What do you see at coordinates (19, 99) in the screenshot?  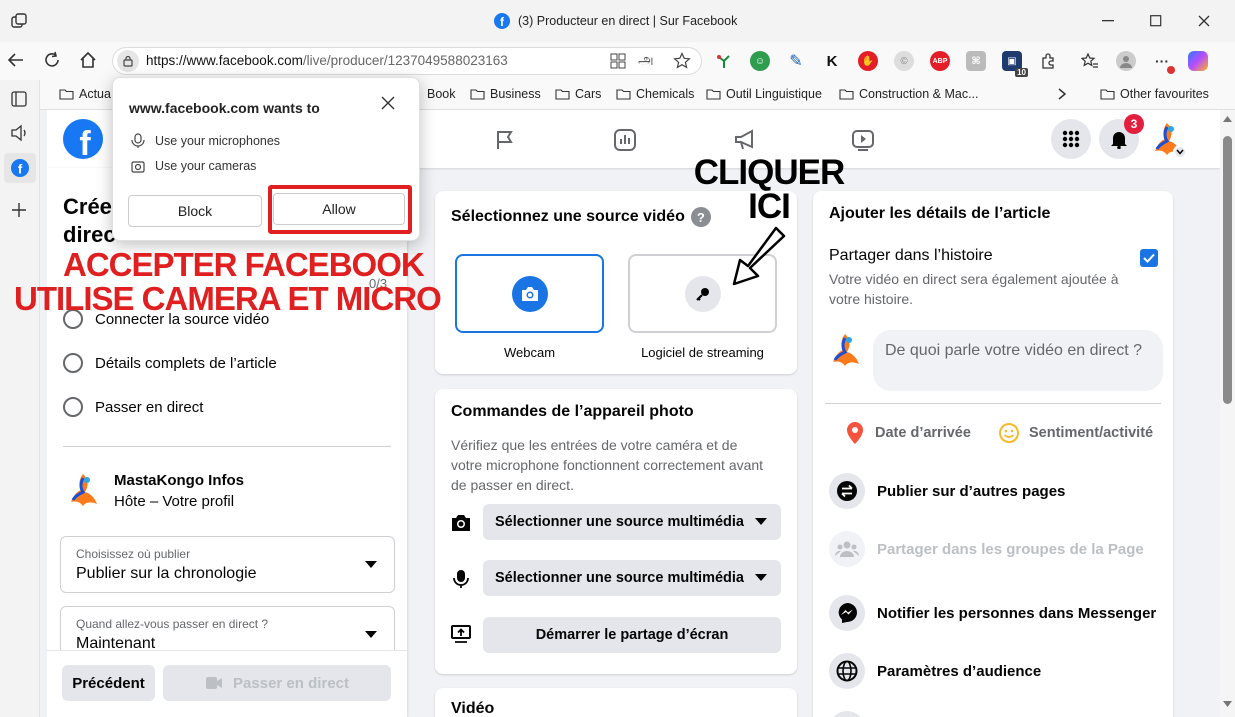 I see `tab-actions-icon` at bounding box center [19, 99].